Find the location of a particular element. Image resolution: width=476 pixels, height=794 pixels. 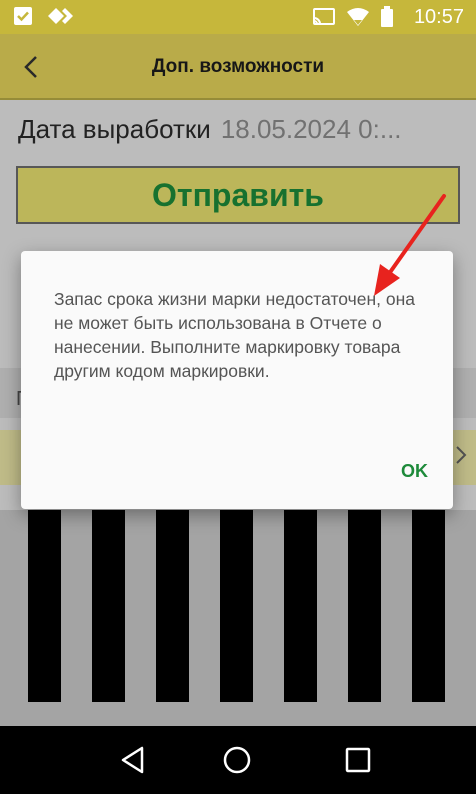

home-circle-icon is located at coordinates (237, 760).